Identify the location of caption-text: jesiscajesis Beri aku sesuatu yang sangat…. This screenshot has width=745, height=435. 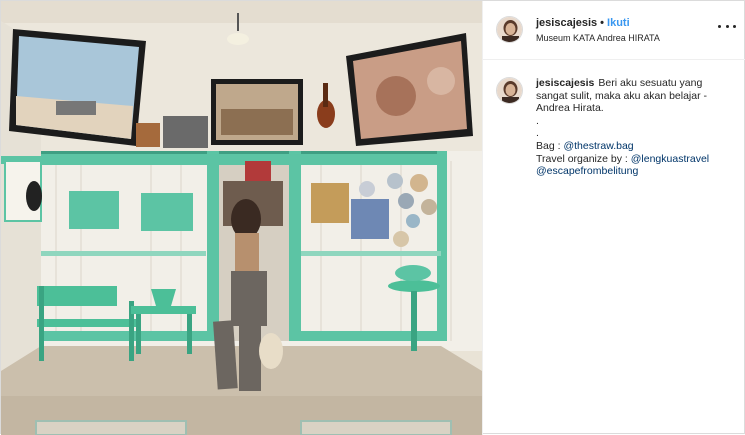
(635, 127).